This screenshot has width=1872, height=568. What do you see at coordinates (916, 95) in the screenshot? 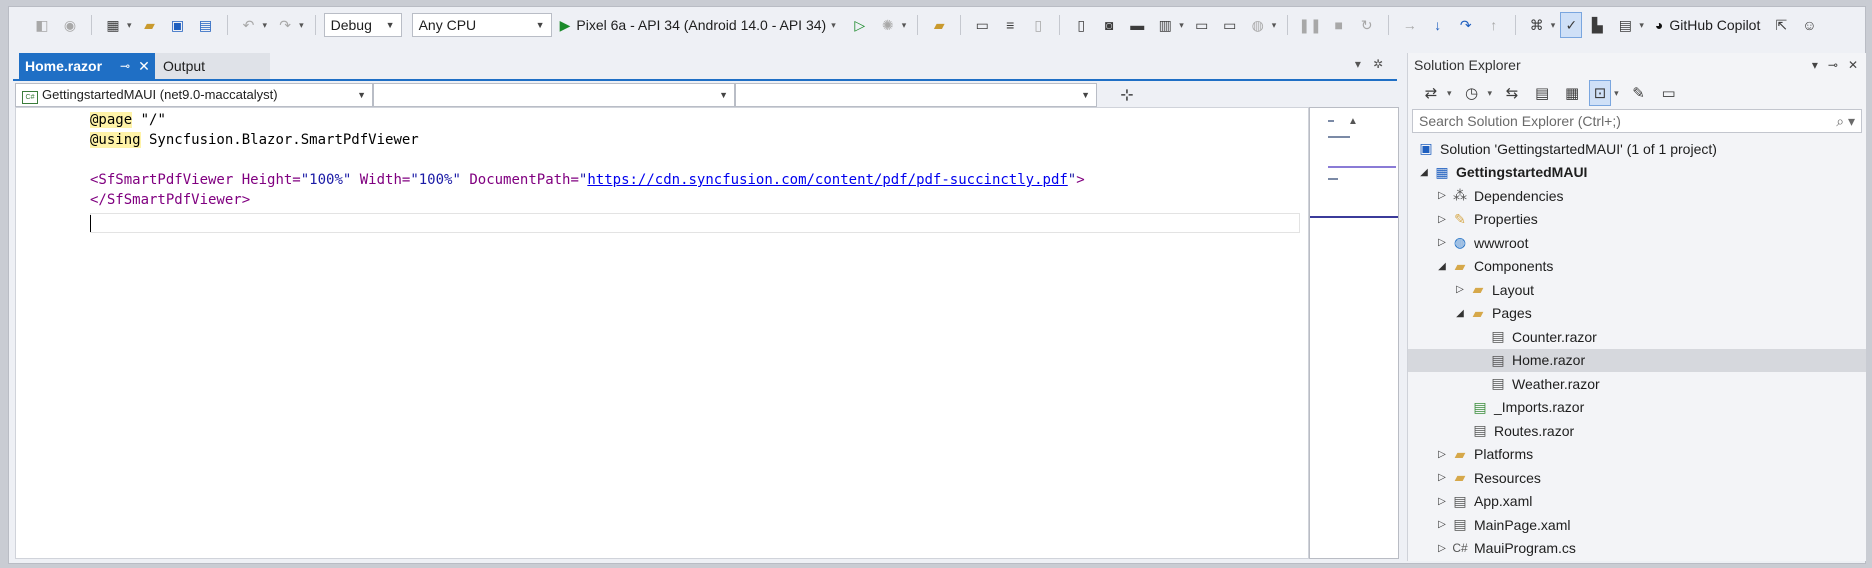
I see `member-scope-select: ▼` at bounding box center [916, 95].